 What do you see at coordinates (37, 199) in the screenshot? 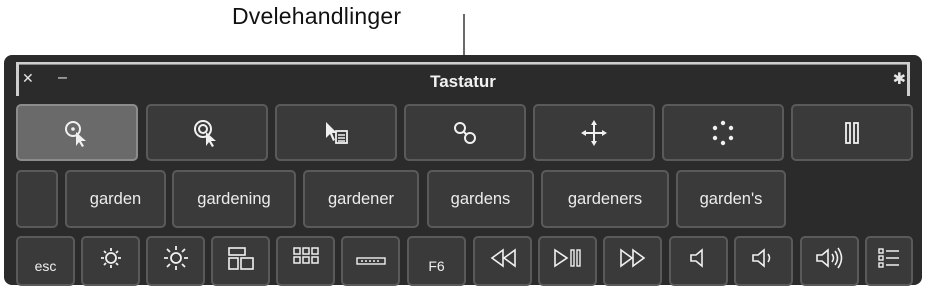
I see `suggestion-blank-key` at bounding box center [37, 199].